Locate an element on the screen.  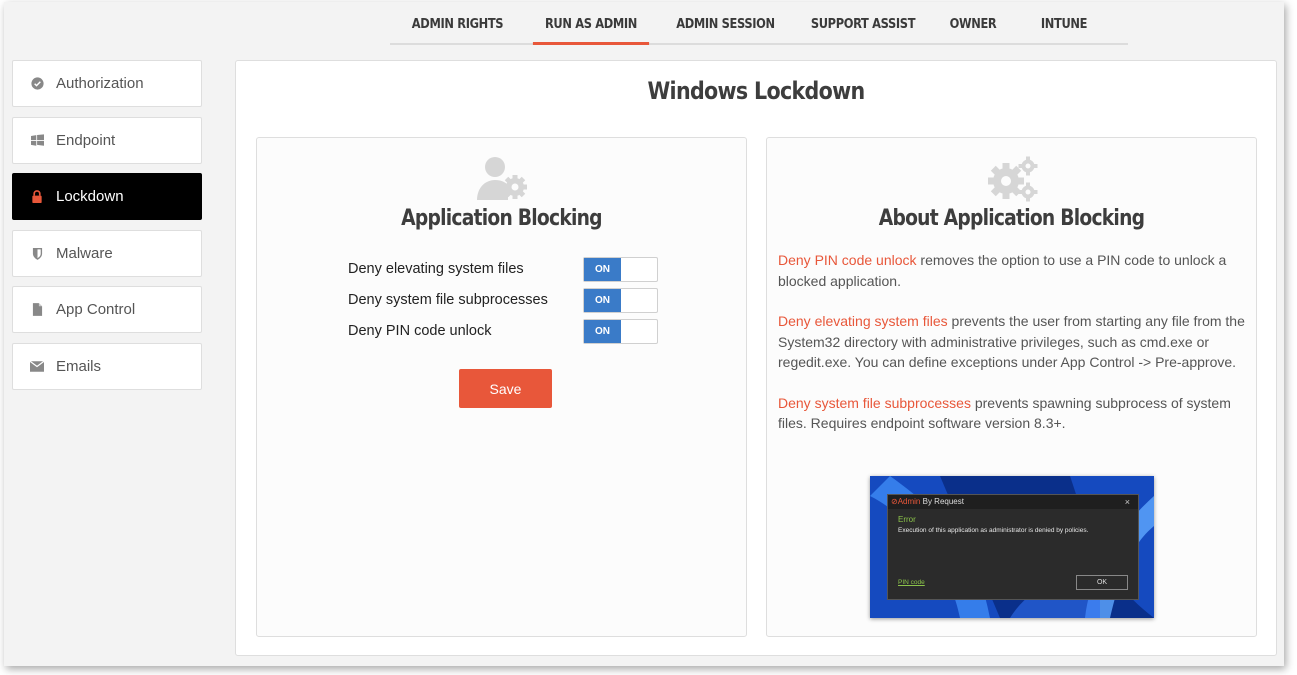
sidebar-item-app-control: App Control is located at coordinates (107, 309).